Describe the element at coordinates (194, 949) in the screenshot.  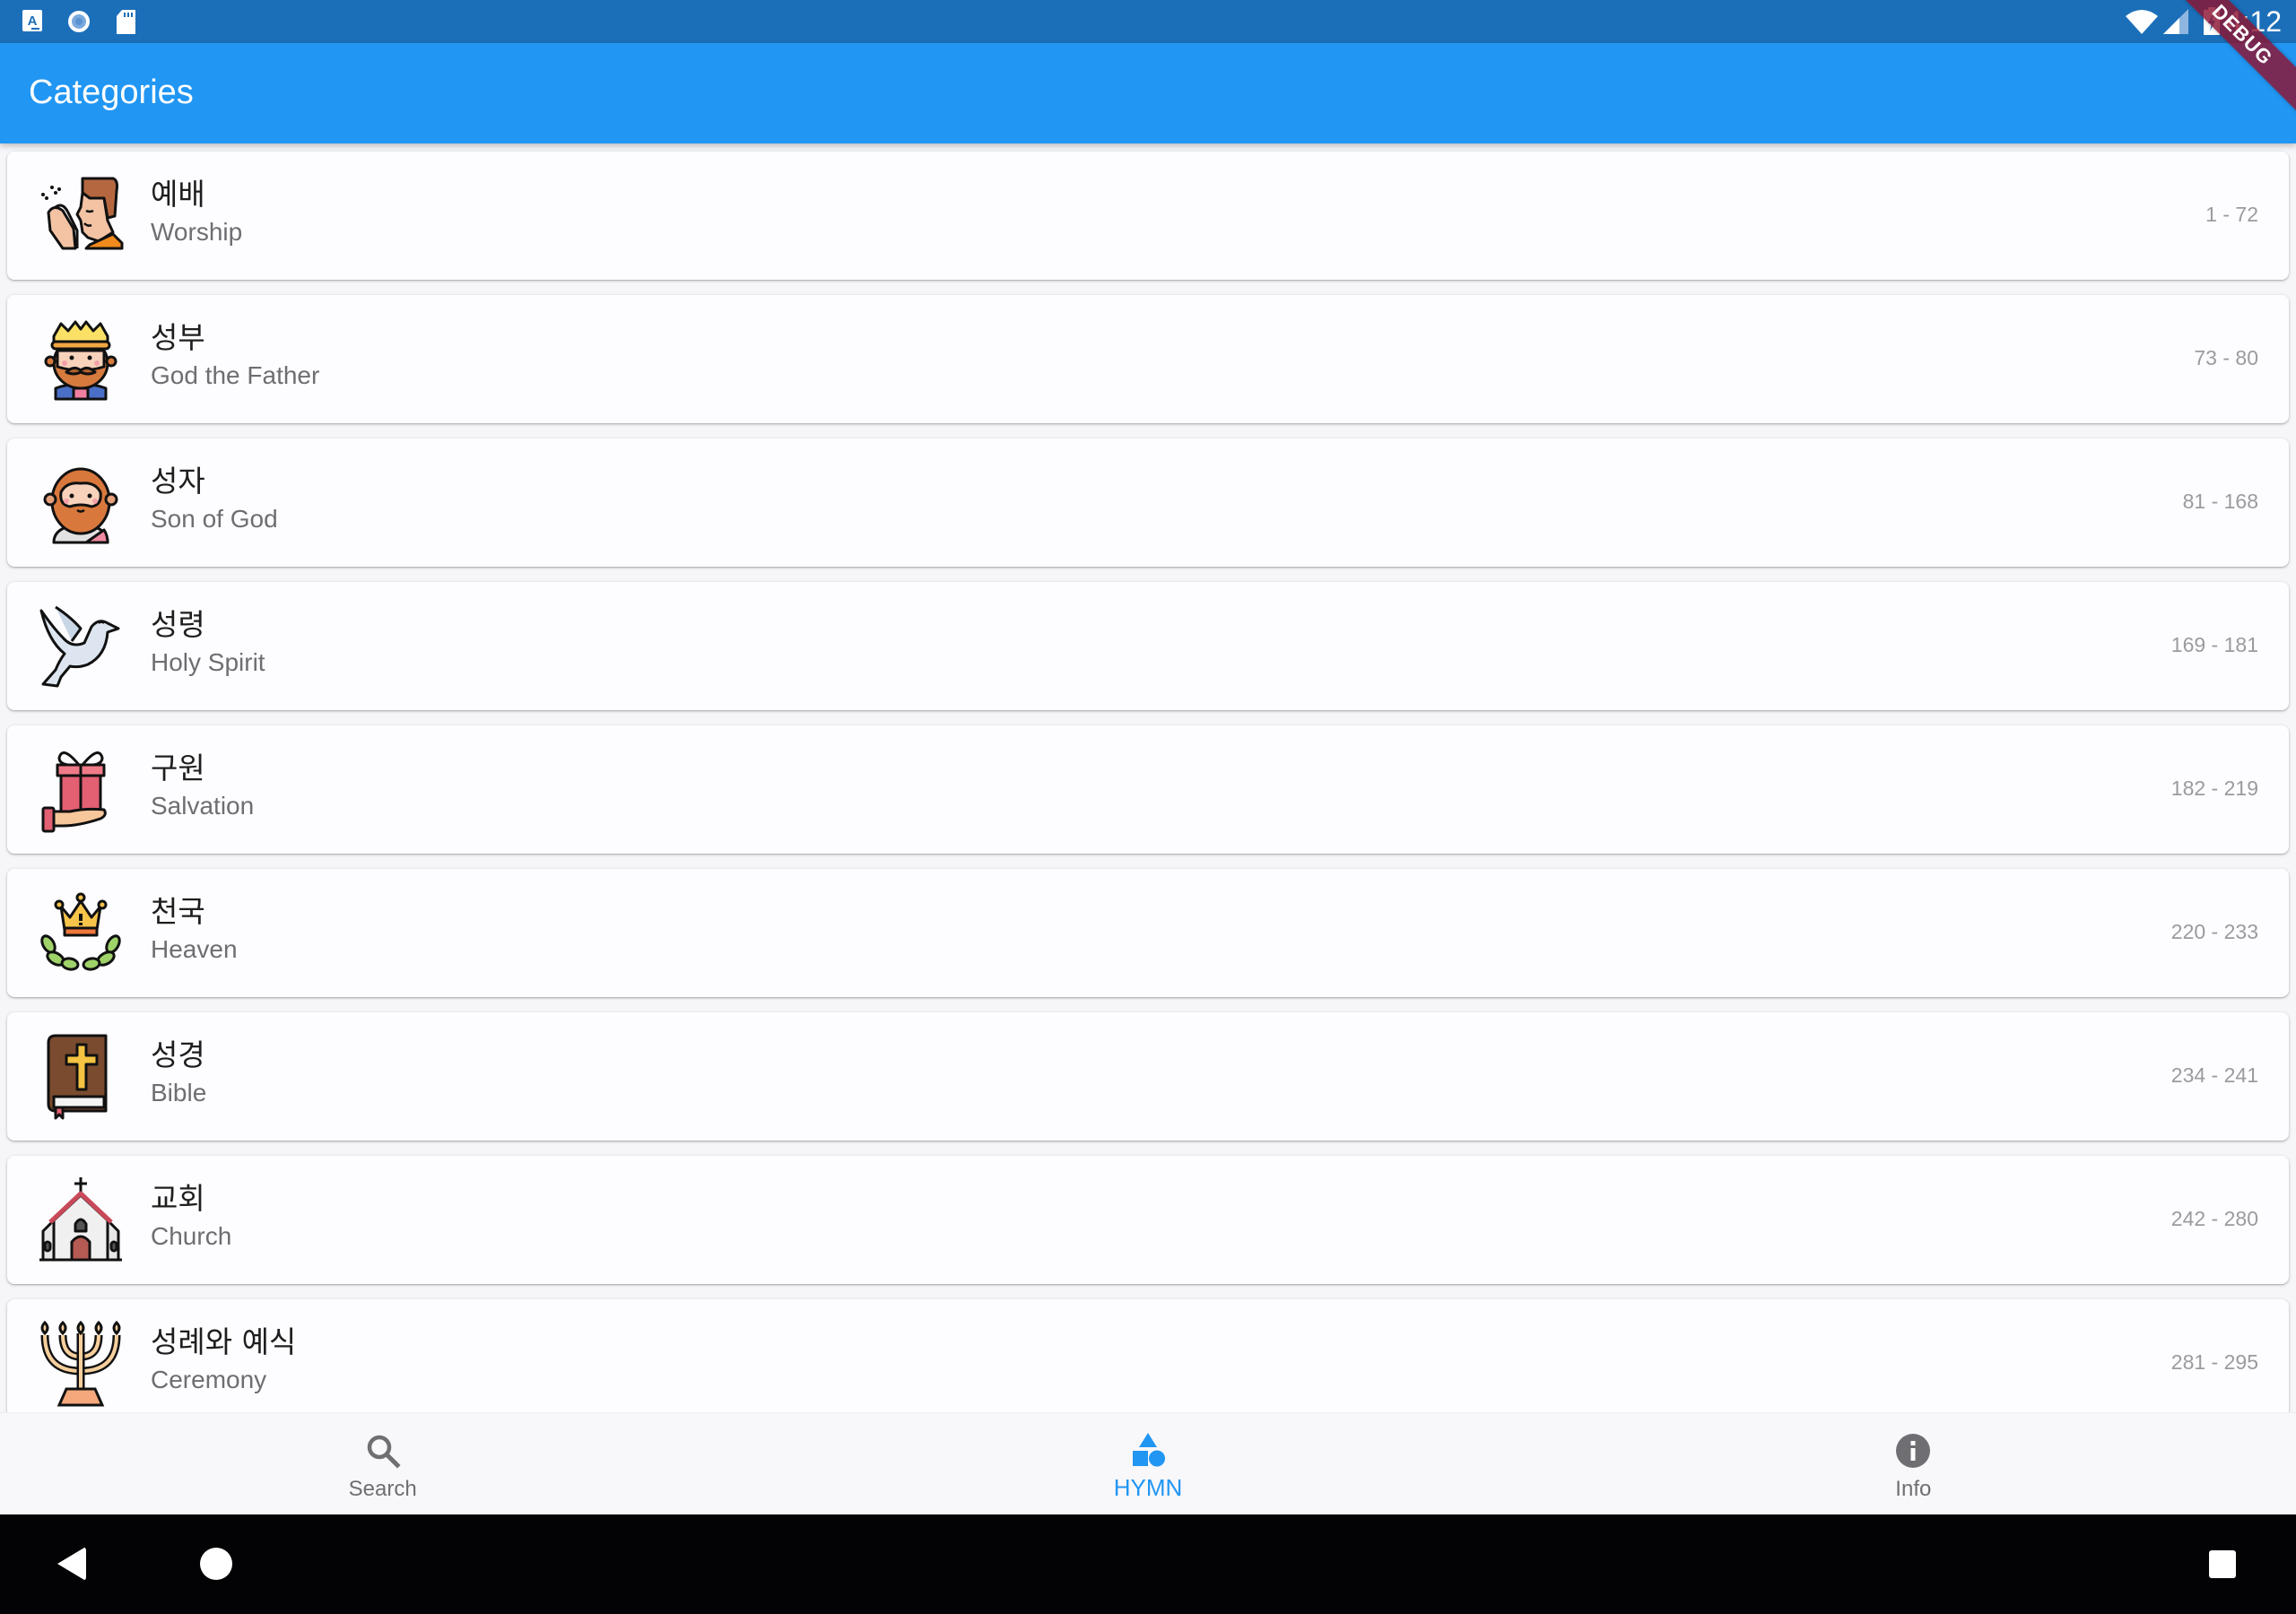
I see `category-subtitle: Heaven` at that location.